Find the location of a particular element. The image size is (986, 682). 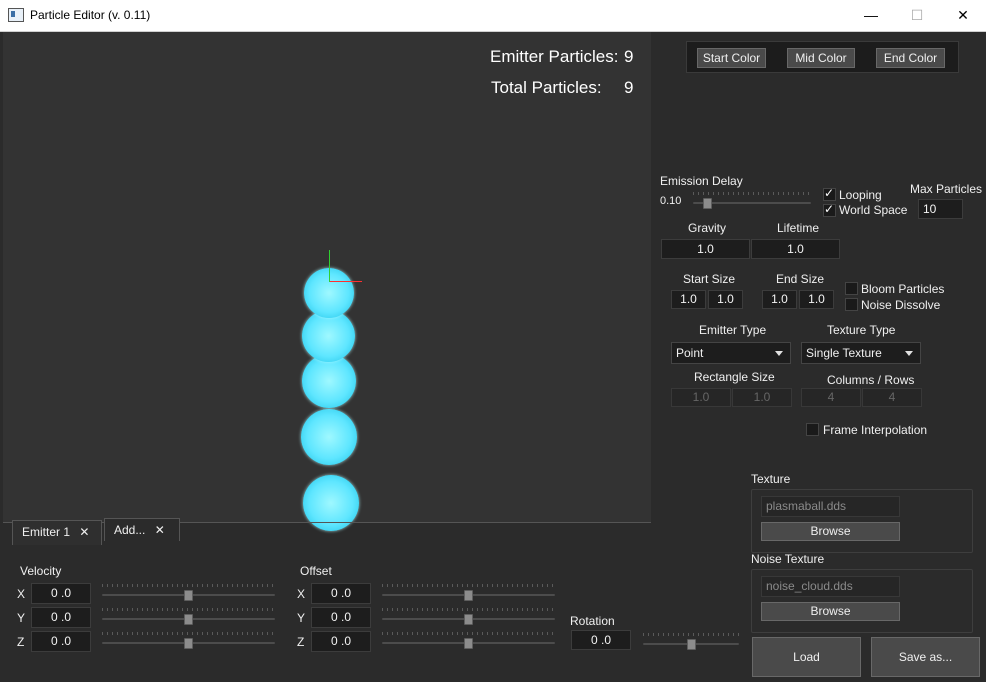

velocity-x-slider is located at coordinates (188, 592).